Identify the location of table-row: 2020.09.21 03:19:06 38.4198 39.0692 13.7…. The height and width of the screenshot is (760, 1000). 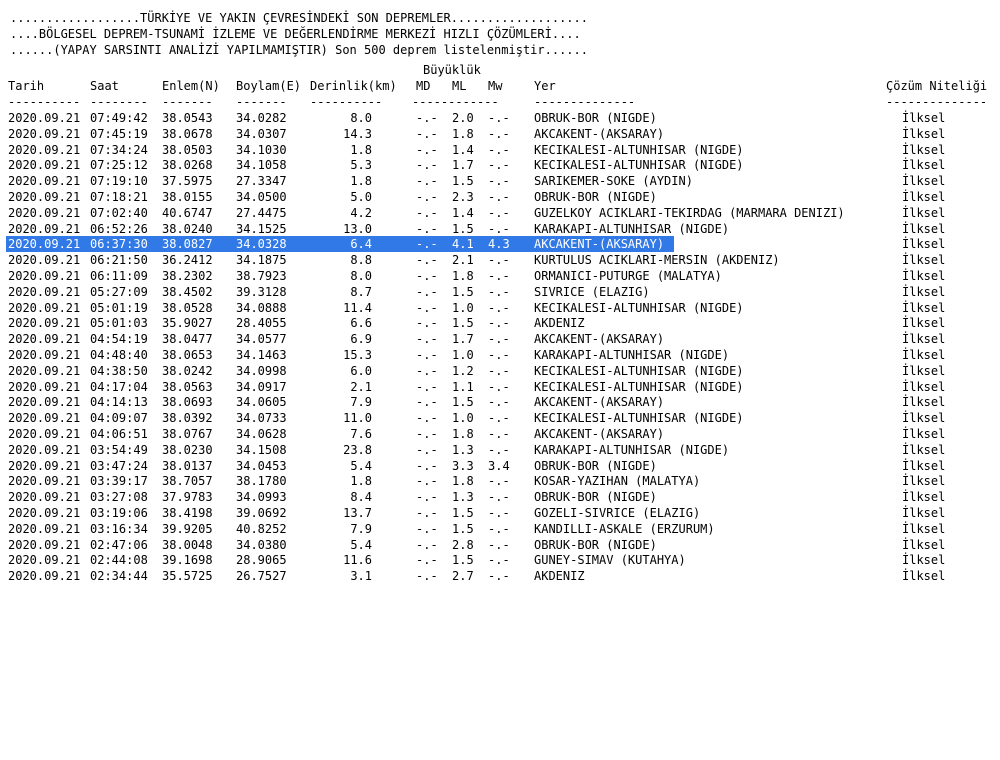
(500, 513).